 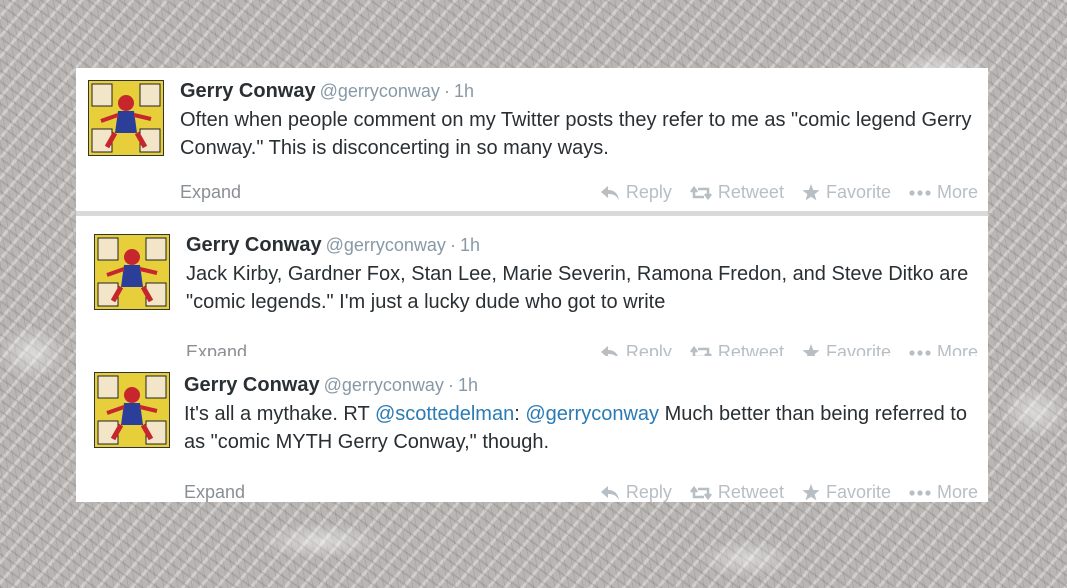 What do you see at coordinates (279, 414) in the screenshot?
I see `text-segment: It's all a mythake. RT` at bounding box center [279, 414].